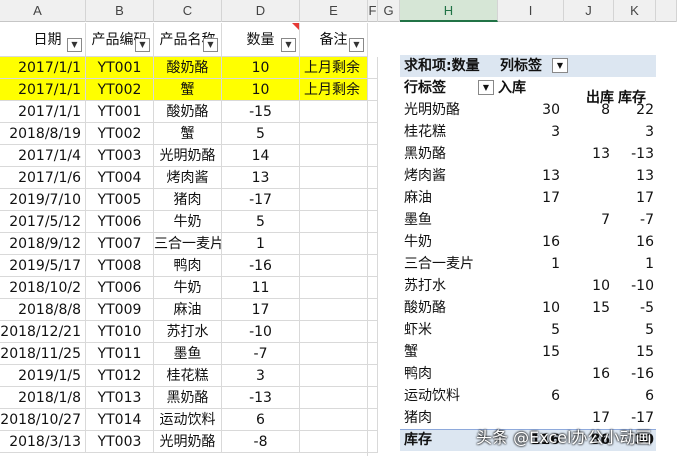 Image resolution: width=677 pixels, height=456 pixels. What do you see at coordinates (418, 418) in the screenshot?
I see `pivot-row-name: 猪肉` at bounding box center [418, 418].